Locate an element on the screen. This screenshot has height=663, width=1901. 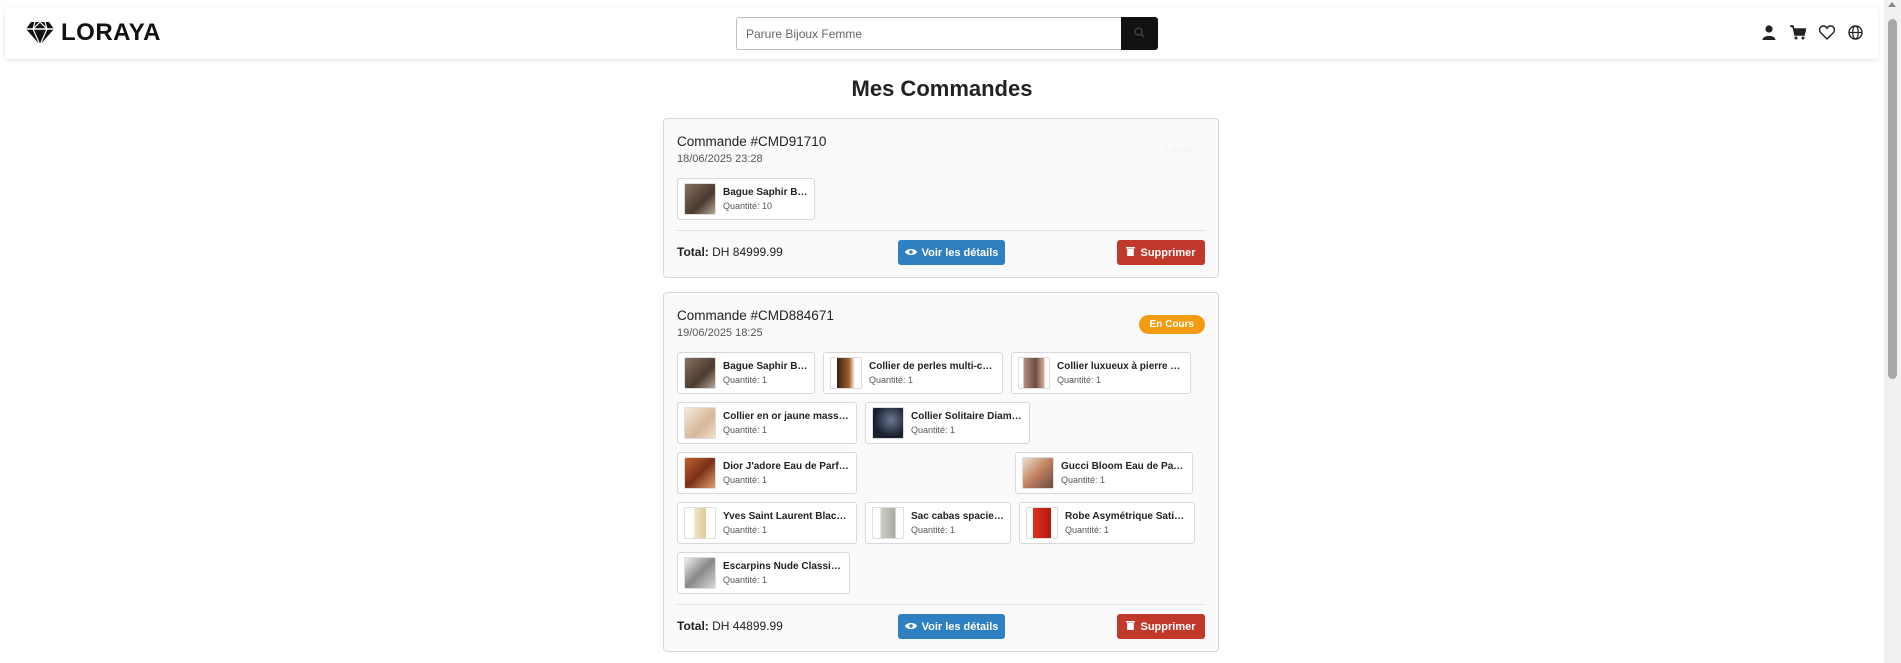
order-number: Commande #CMD91710 is located at coordinates (752, 141).